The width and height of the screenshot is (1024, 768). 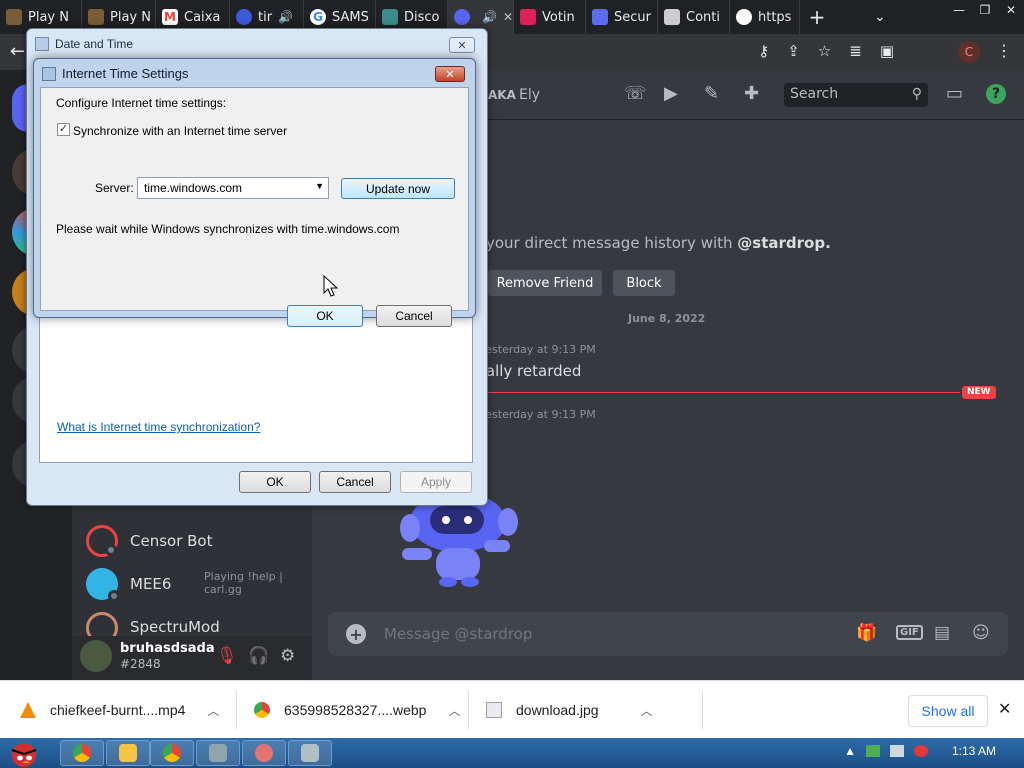 I want to click on gif-button: GIF, so click(x=909, y=632).